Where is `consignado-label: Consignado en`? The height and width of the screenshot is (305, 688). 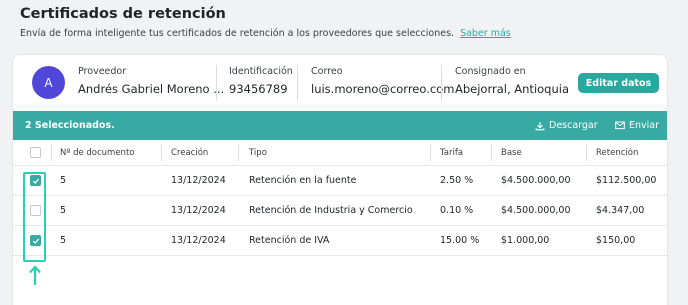
consignado-label: Consignado en is located at coordinates (490, 71).